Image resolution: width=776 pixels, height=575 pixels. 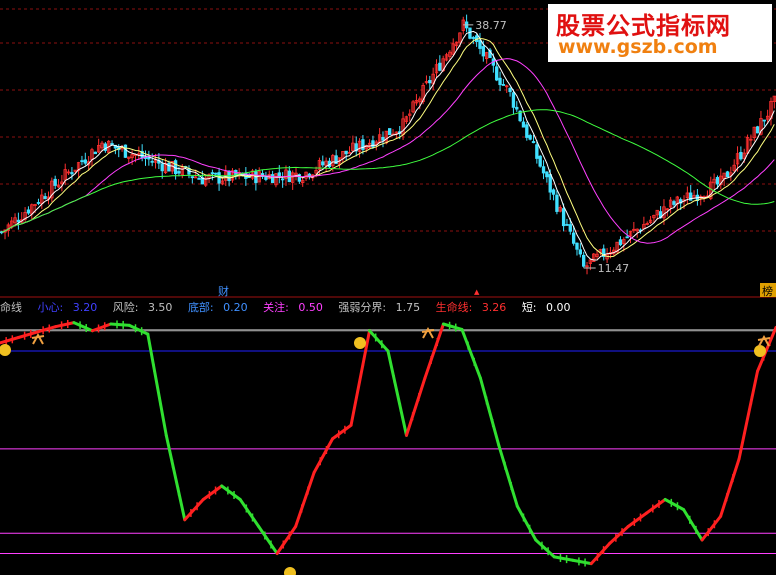 What do you see at coordinates (125, 307) in the screenshot?
I see `legend-label: 风险:` at bounding box center [125, 307].